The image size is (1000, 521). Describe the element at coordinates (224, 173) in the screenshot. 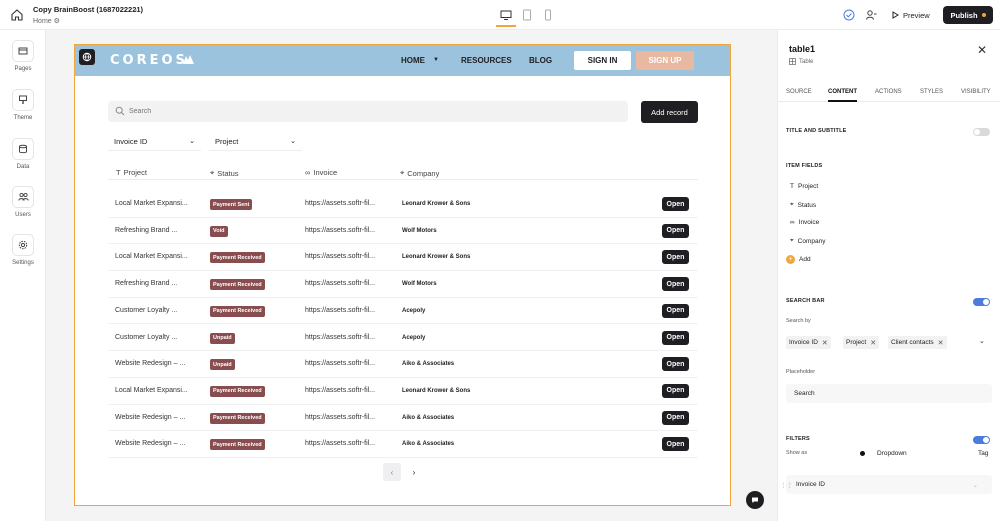

I see `column-header-status: ⌖ Status` at that location.